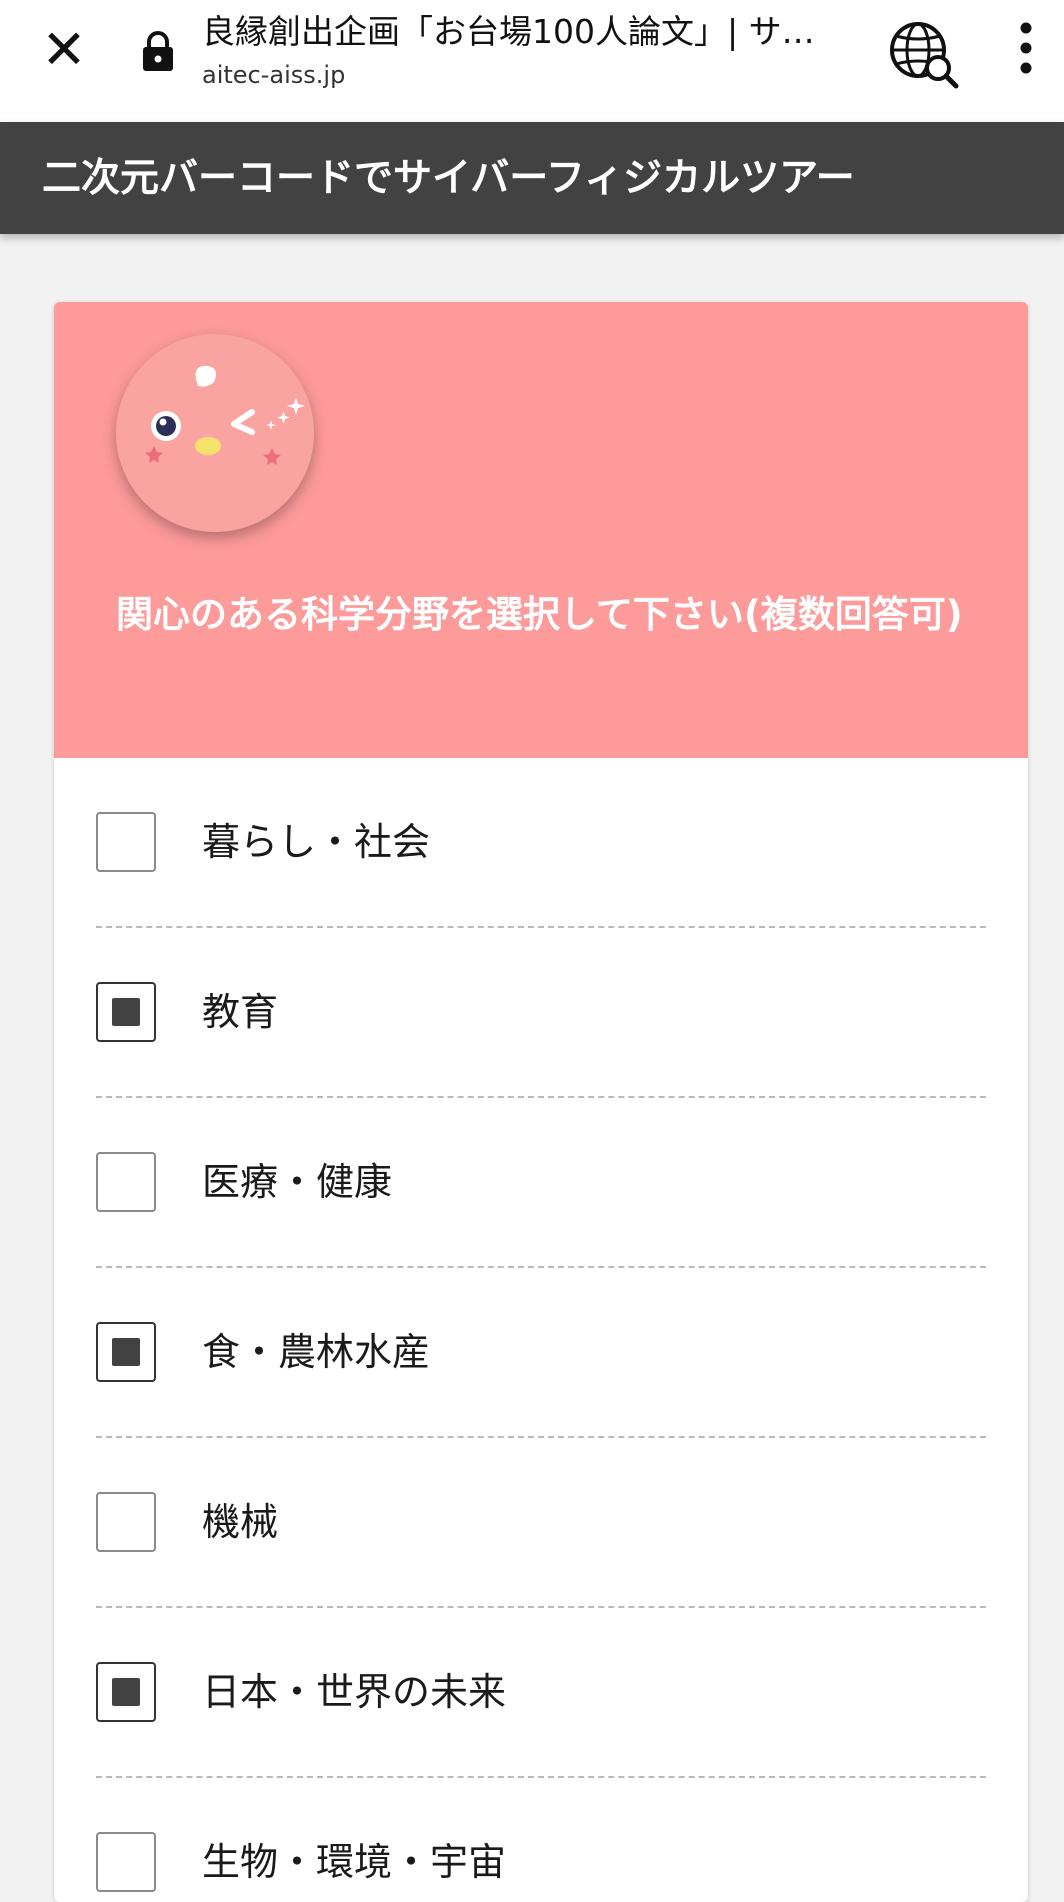  What do you see at coordinates (541, 1013) in the screenshot?
I see `option-item: 教育` at bounding box center [541, 1013].